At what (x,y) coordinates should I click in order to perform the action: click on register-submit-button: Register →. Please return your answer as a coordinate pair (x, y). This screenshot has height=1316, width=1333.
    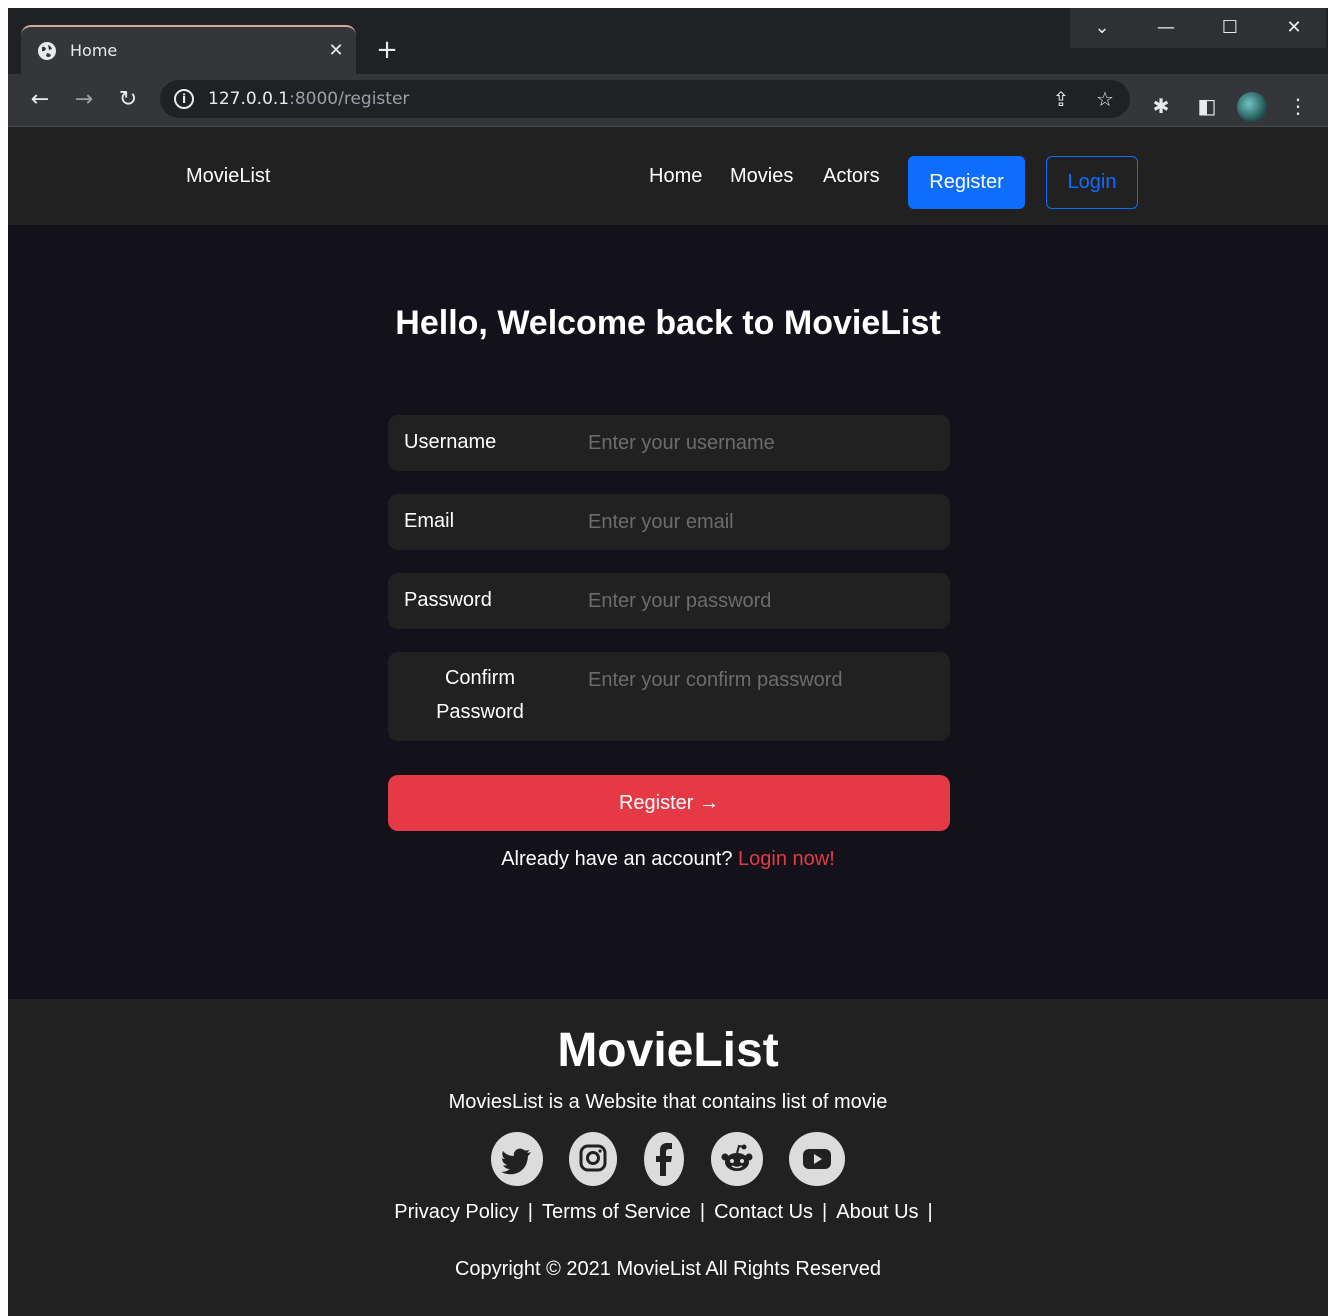
    Looking at the image, I should click on (669, 803).